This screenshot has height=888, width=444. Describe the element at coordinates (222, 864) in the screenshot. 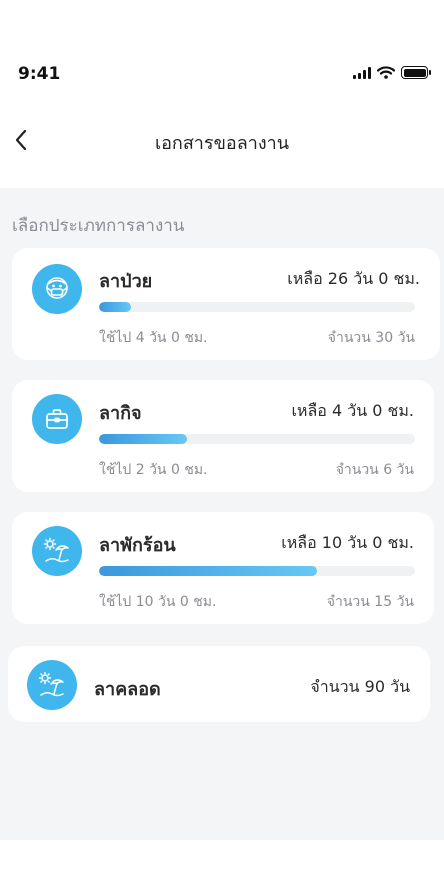

I see `bottom-safe-area` at that location.